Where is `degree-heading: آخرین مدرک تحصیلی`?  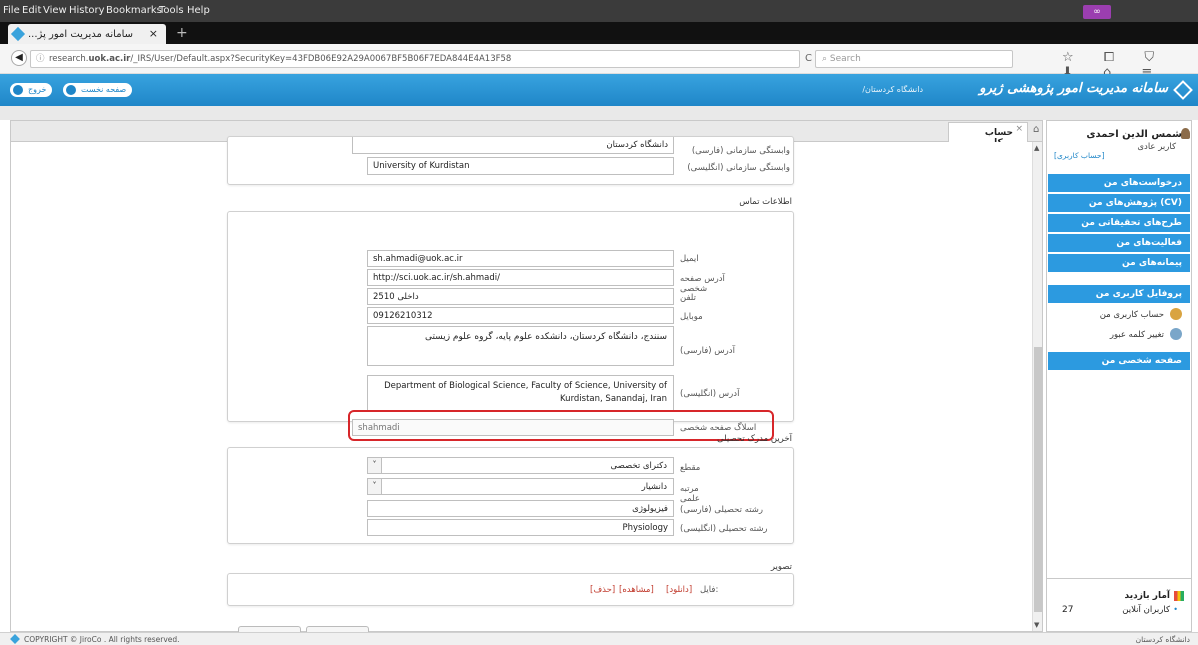
degree-heading: آخرین مدرک تحصیلی is located at coordinates (754, 439).